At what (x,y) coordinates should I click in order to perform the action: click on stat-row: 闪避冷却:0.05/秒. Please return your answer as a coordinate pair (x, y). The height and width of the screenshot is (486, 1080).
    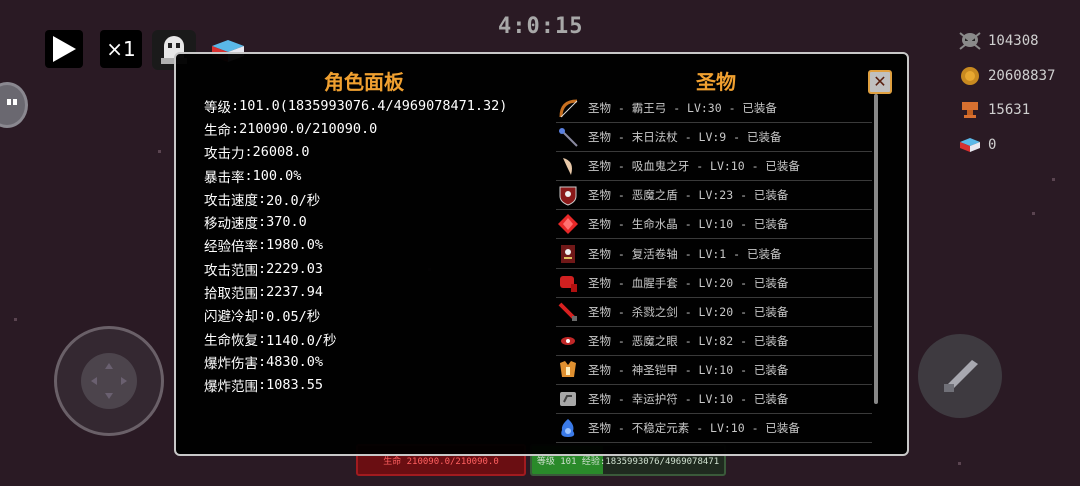
    Looking at the image, I should click on (262, 316).